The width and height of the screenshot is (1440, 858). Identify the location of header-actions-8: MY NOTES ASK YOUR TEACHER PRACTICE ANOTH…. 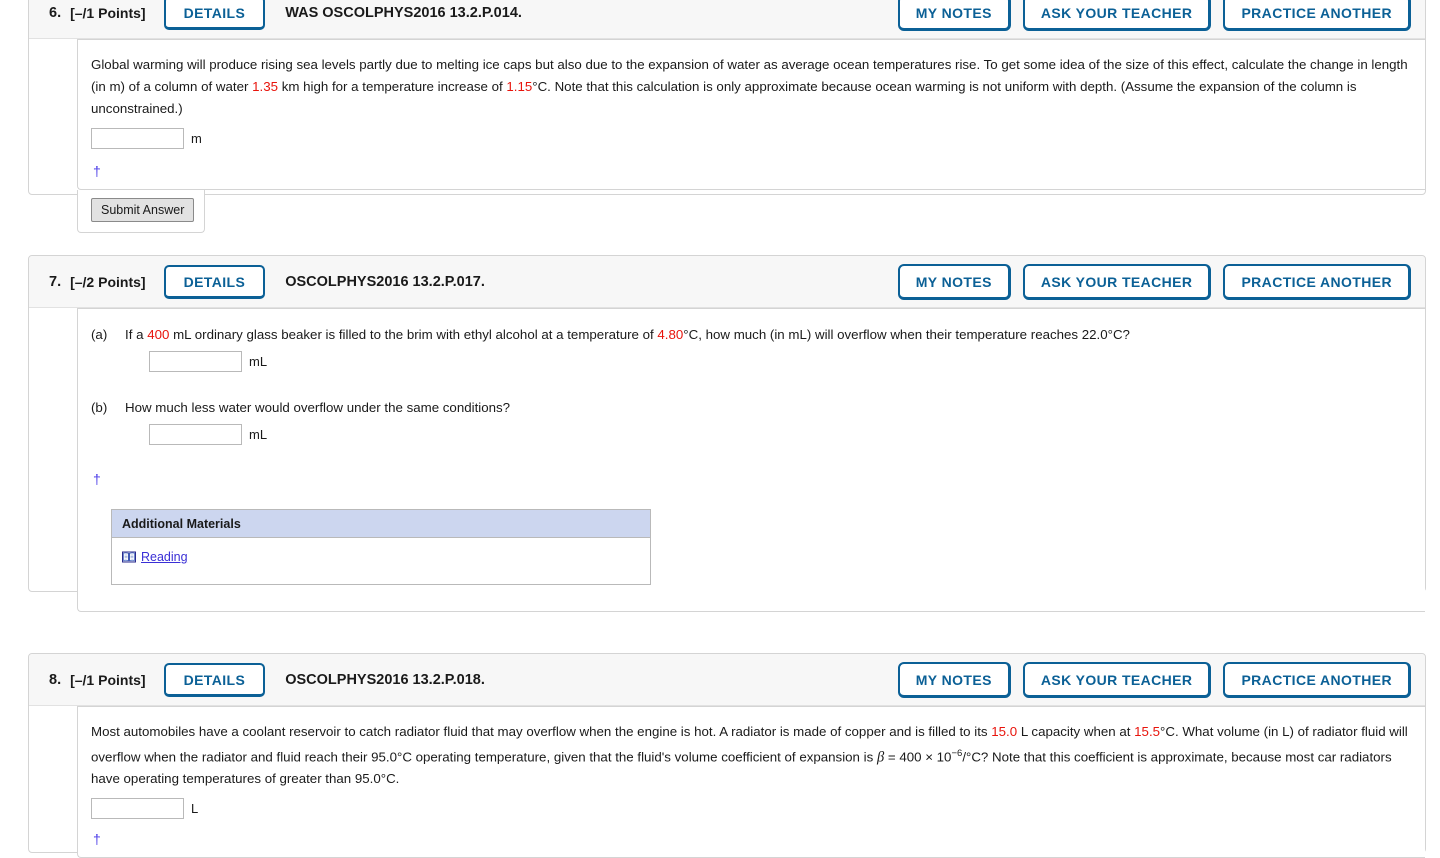
(1154, 679).